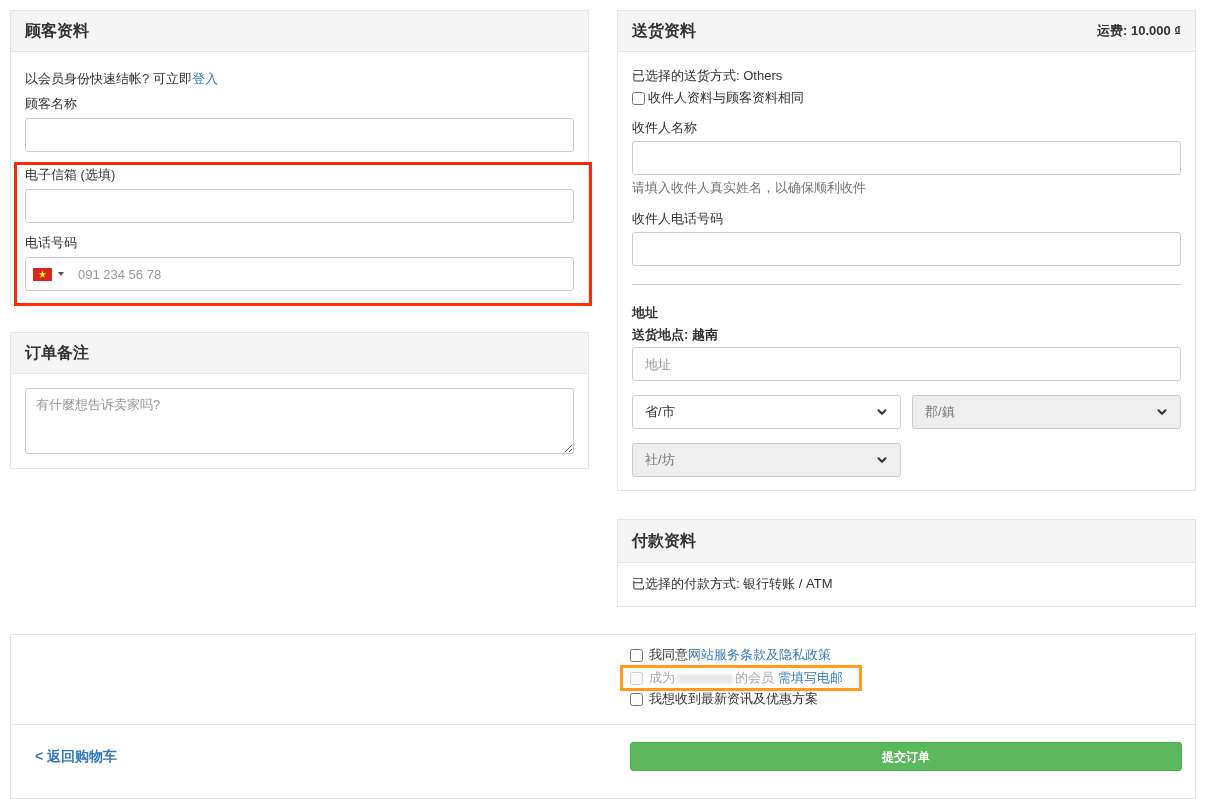 This screenshot has height=799, width=1217. Describe the element at coordinates (678, 219) in the screenshot. I see `field-label: 收件人电话号码` at that location.